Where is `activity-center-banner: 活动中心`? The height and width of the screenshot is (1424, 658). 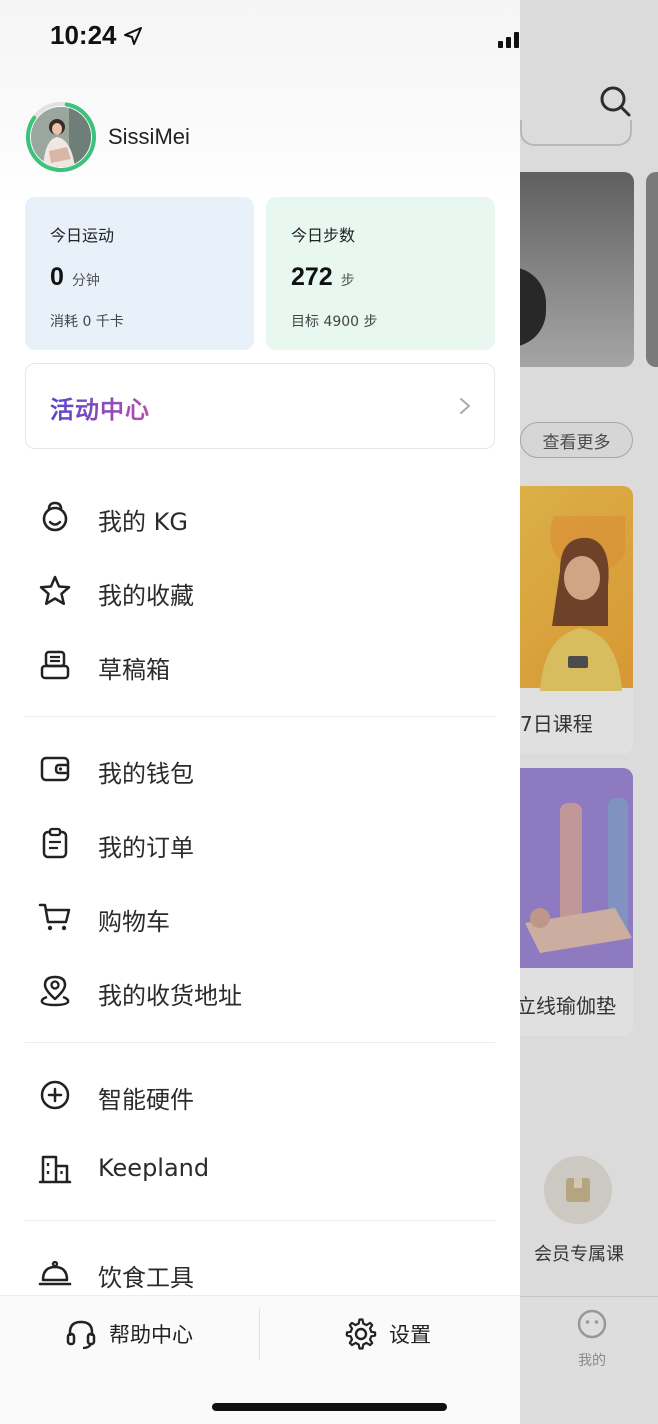
activity-center-banner: 活动中心 is located at coordinates (260, 406).